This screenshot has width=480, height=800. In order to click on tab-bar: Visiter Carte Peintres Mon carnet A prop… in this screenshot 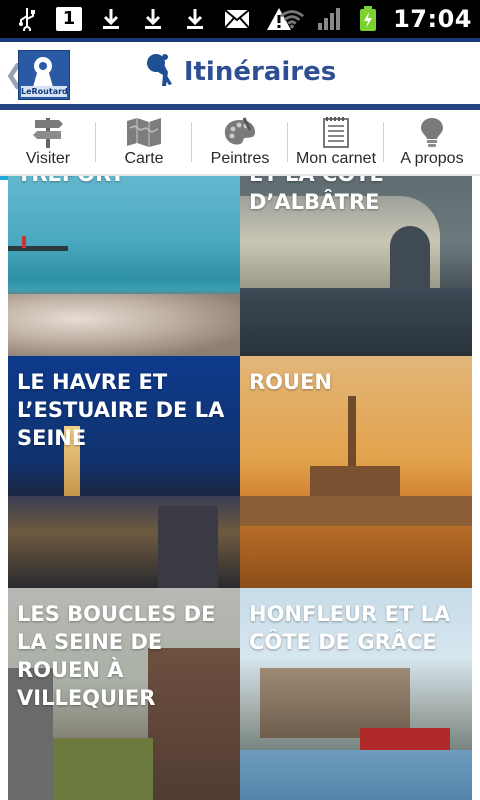, I will do `click(240, 145)`.